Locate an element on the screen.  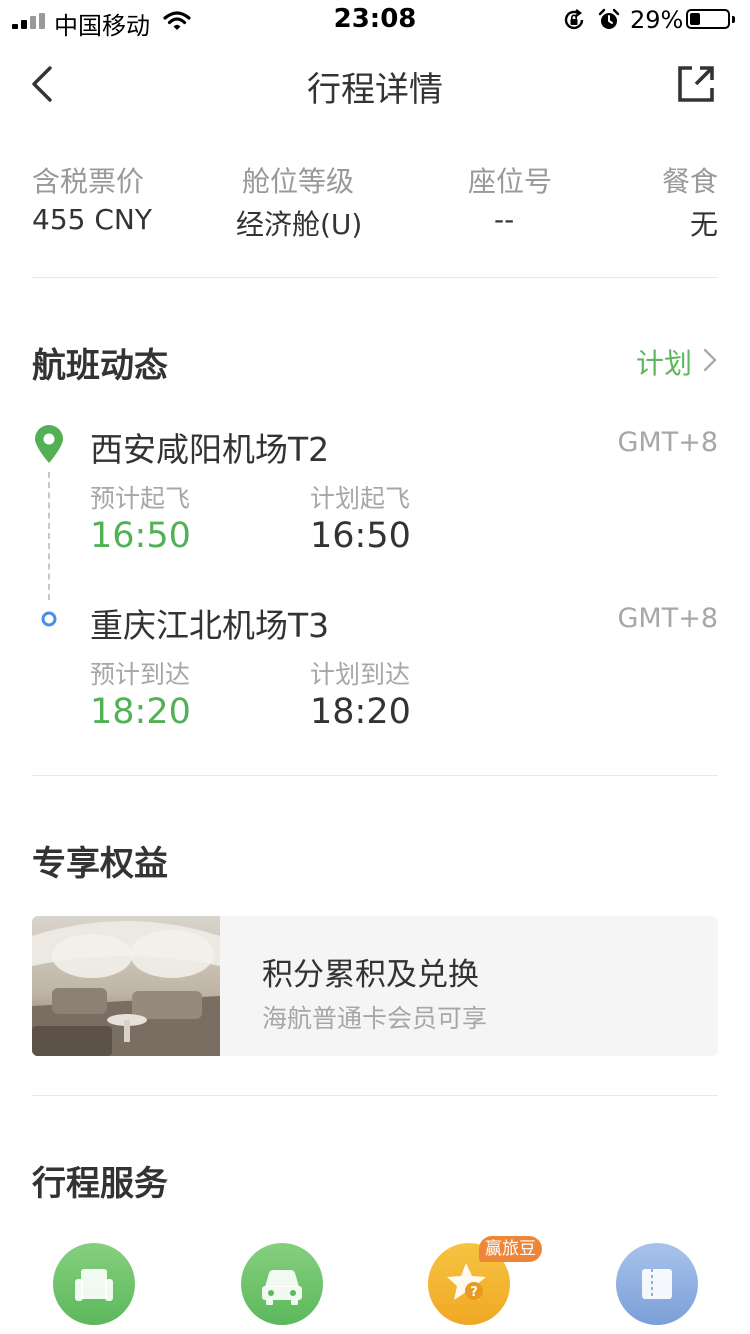
rotation-lock-icon is located at coordinates (574, 22).